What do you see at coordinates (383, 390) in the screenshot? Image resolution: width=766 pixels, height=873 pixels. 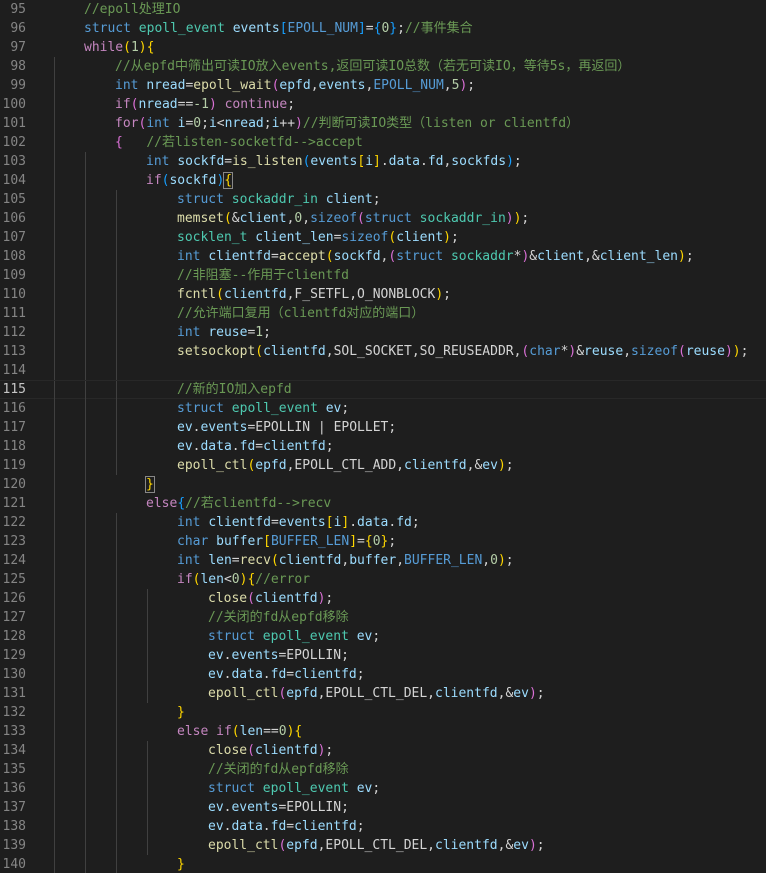 I see `code-line: 115 //新的IO加入epfd` at bounding box center [383, 390].